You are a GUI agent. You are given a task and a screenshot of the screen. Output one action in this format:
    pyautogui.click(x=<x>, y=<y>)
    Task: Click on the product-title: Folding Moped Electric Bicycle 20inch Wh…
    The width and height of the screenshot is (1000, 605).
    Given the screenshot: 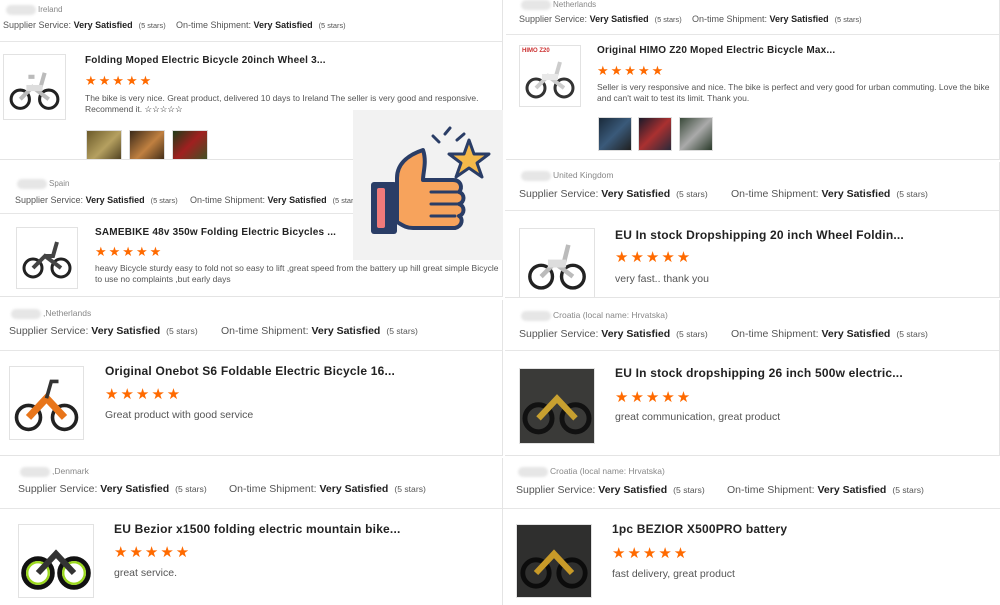 What is the action you would take?
    pyautogui.click(x=205, y=60)
    